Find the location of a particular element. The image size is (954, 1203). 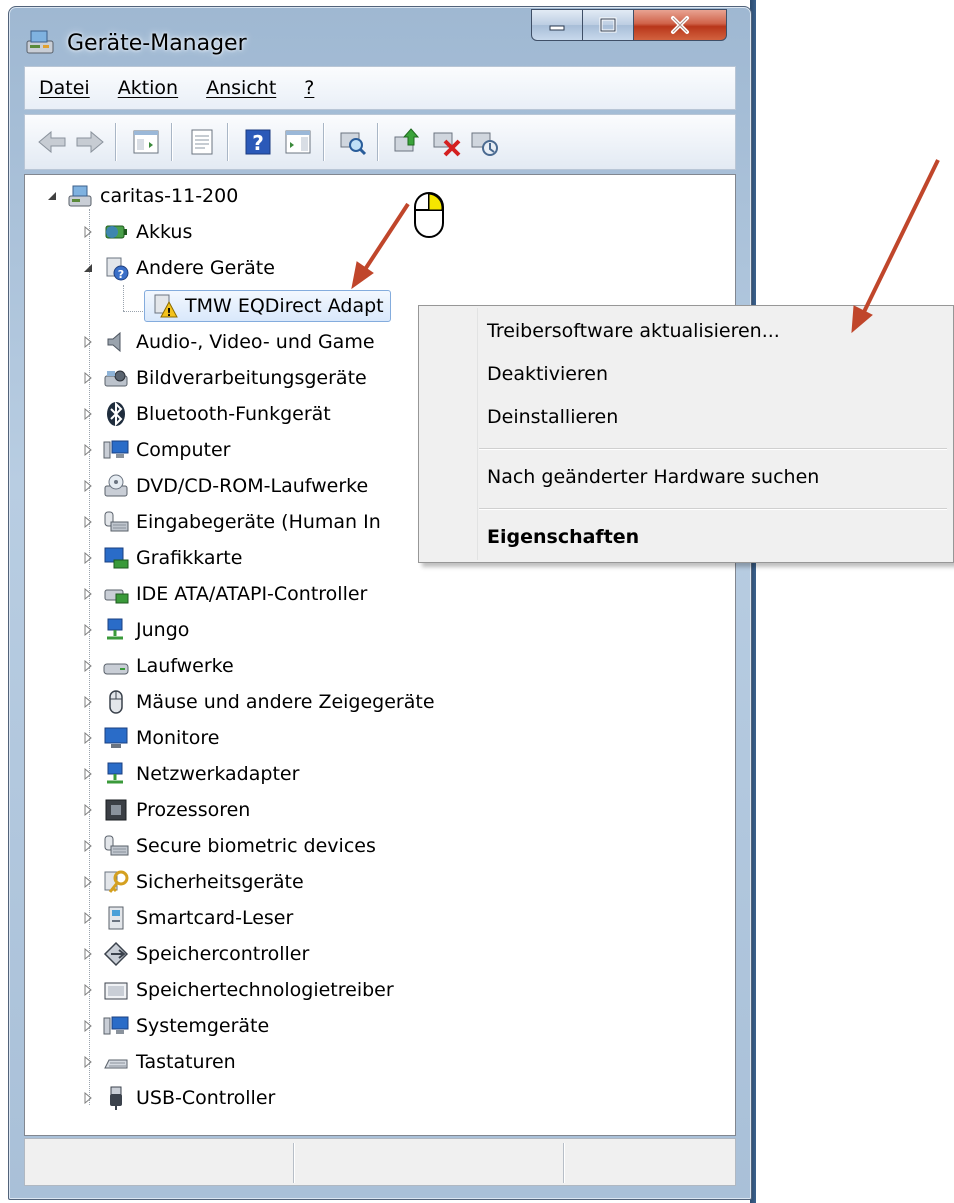

ctx-scan-hardware: Nach geänderter Hardware suchen is located at coordinates (653, 477).